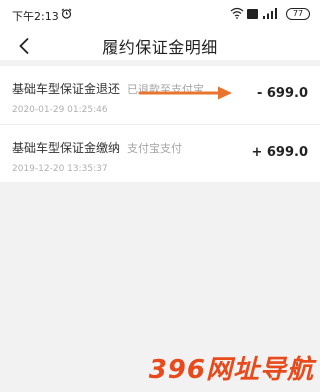  I want to click on page-title: 履约保证金明细, so click(160, 47).